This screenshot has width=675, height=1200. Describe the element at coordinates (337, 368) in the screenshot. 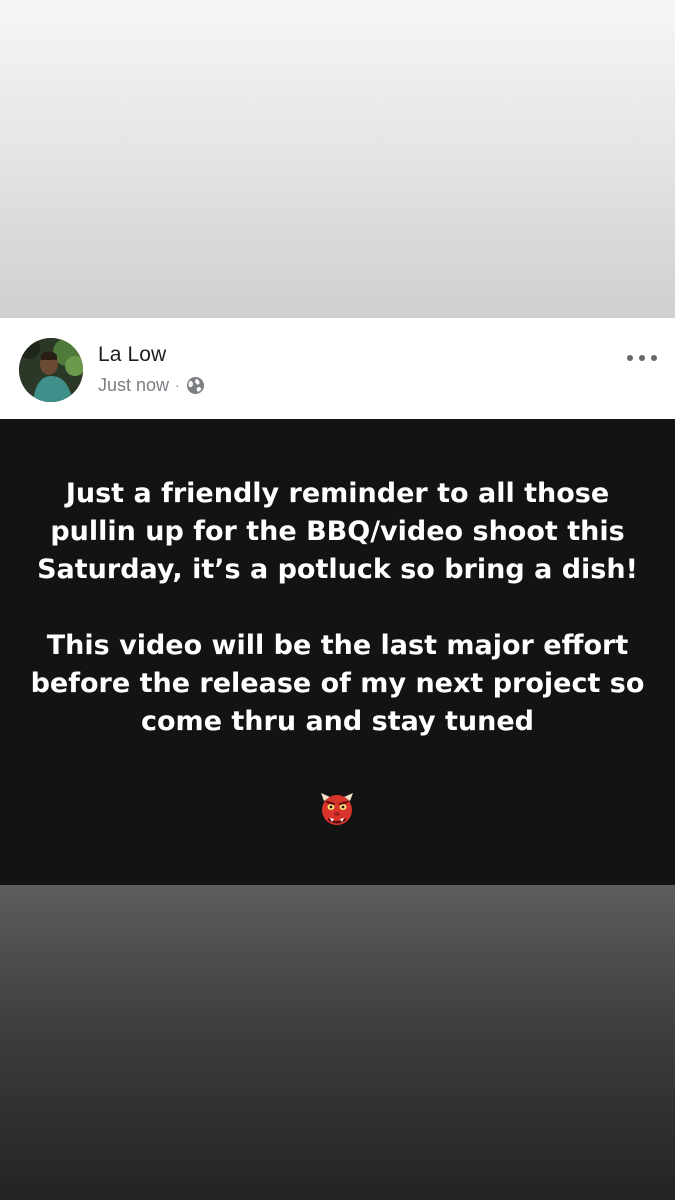

I see `post-header: La Low Just now ·` at that location.